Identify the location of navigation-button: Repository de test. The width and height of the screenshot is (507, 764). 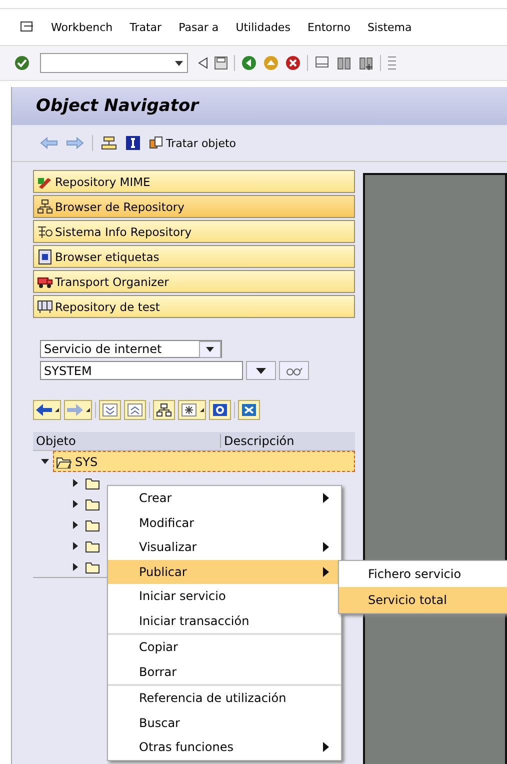
(194, 306).